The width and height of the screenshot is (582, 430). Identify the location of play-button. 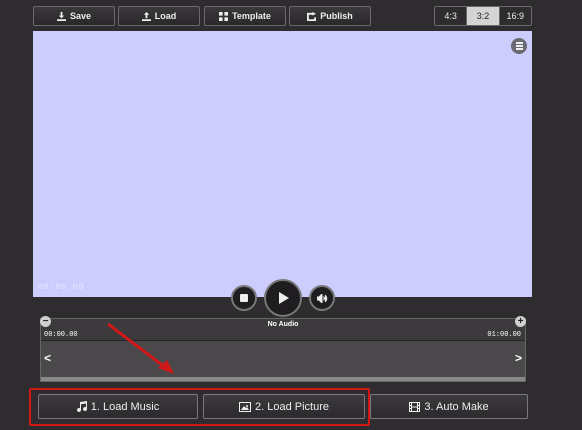
(283, 298).